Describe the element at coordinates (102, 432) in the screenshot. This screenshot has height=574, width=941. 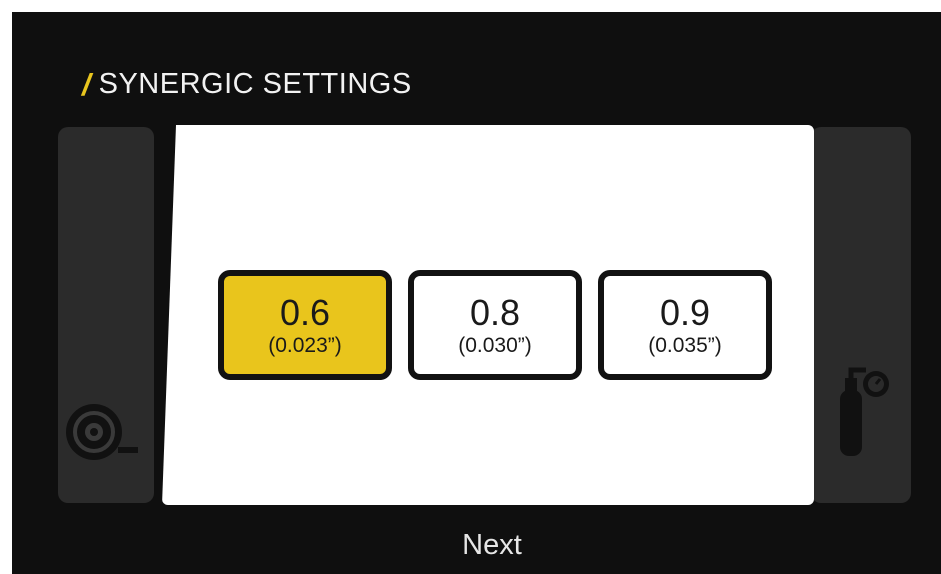
I see `wire-spool-icon` at that location.